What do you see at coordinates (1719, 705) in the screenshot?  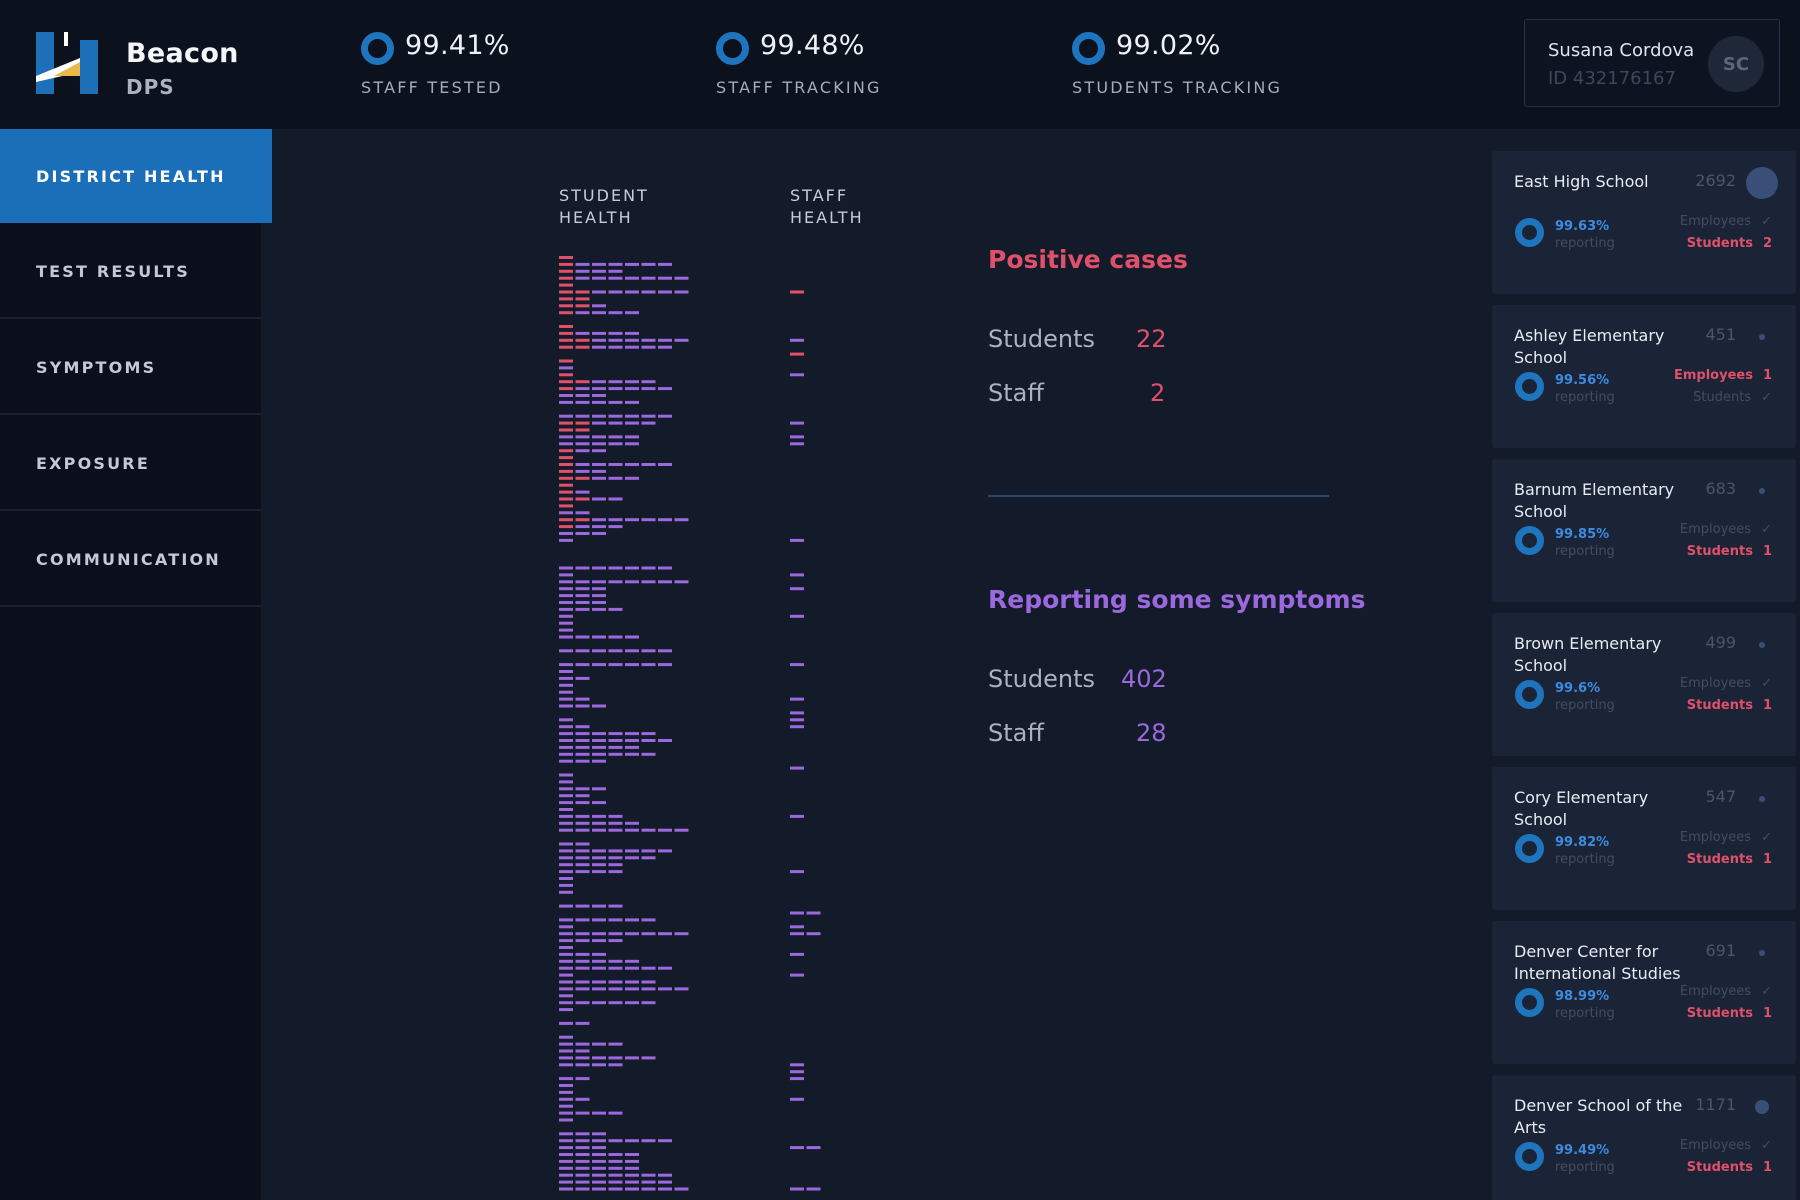 I see `students-label: Students` at bounding box center [1719, 705].